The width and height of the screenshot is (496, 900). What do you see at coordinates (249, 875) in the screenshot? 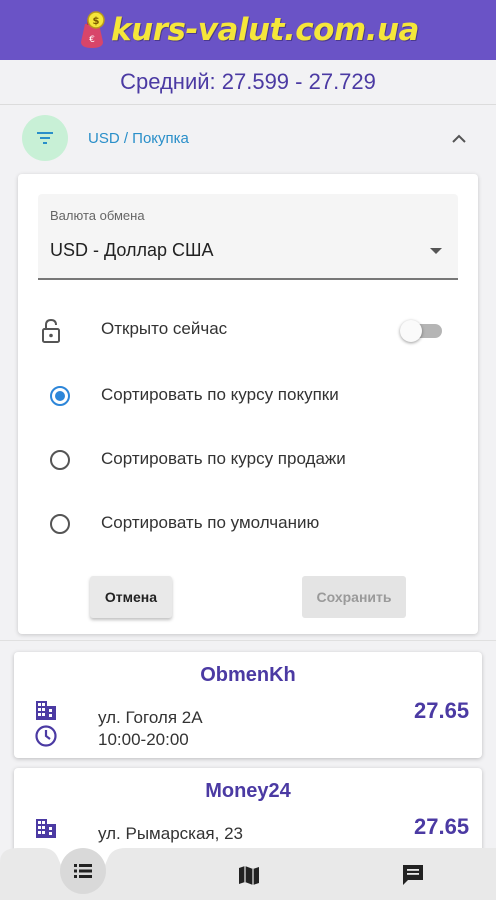
I see `map-icon` at bounding box center [249, 875].